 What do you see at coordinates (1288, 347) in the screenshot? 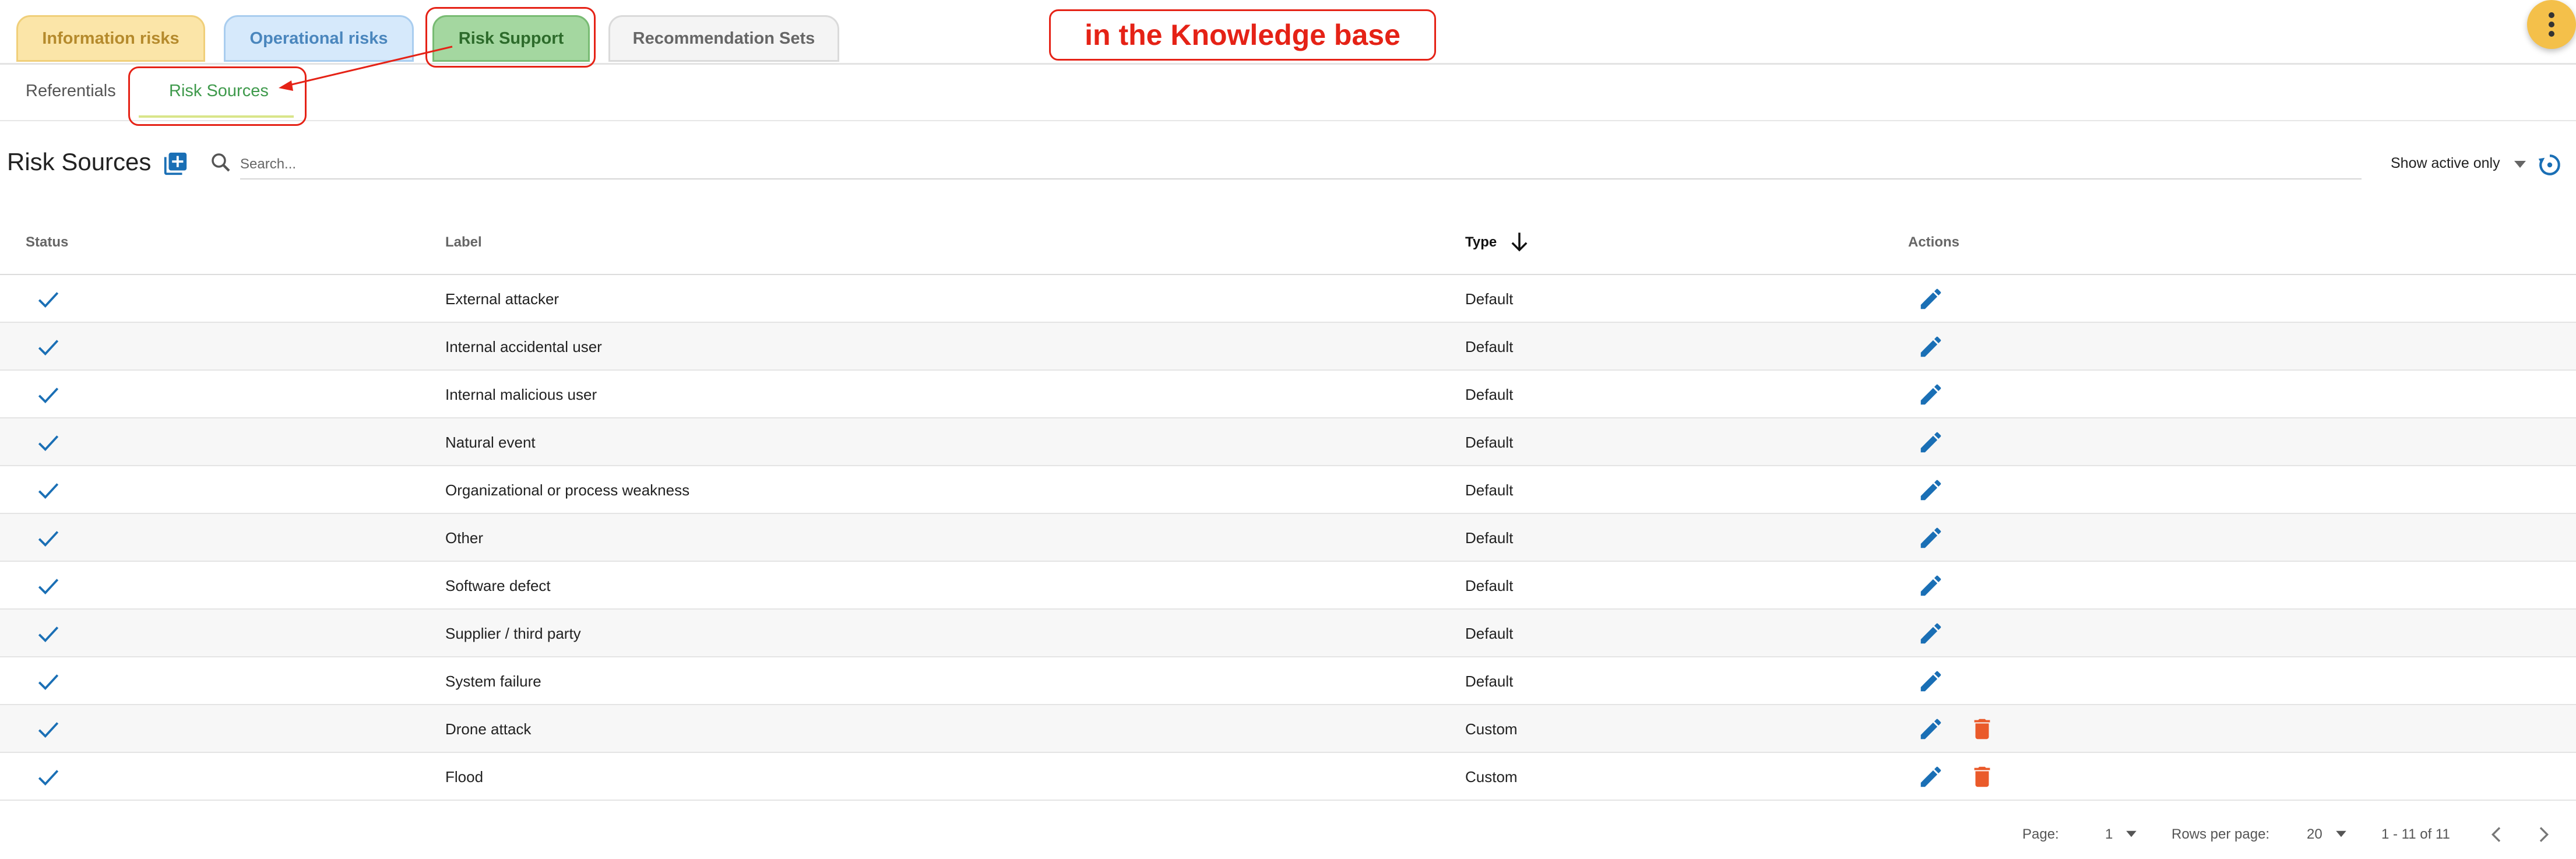
I see `table-row: Internal accidental user Default` at bounding box center [1288, 347].